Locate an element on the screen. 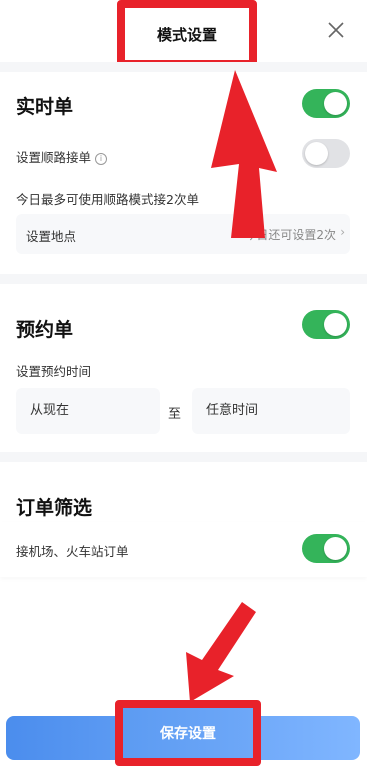  save-button: 保存设置 is located at coordinates (188, 733).